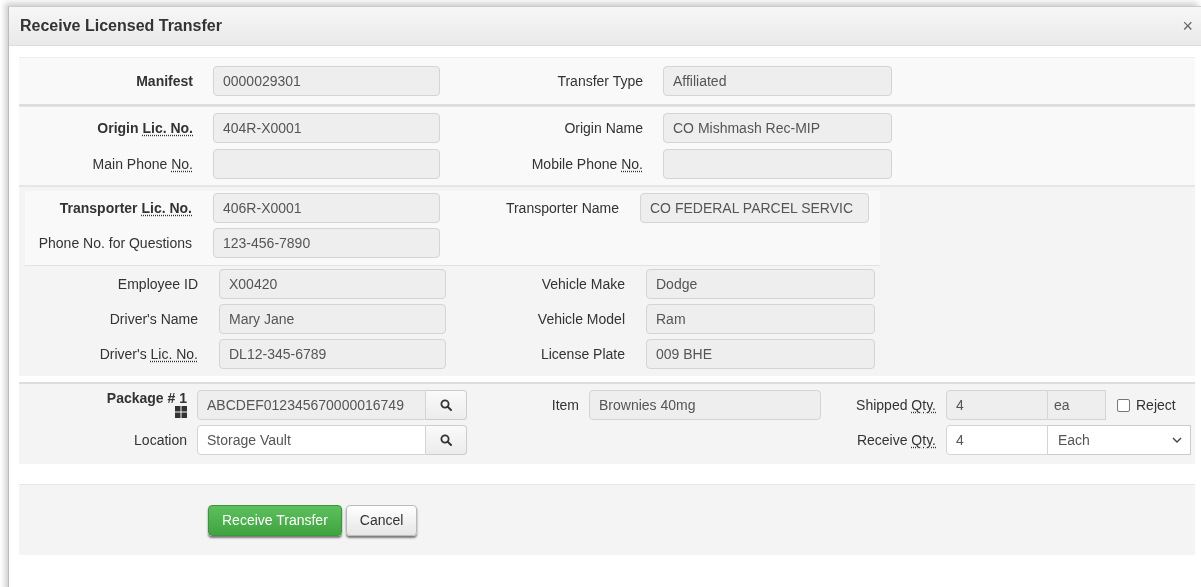 The height and width of the screenshot is (587, 1201). I want to click on field-label: Employee ID, so click(157, 284).